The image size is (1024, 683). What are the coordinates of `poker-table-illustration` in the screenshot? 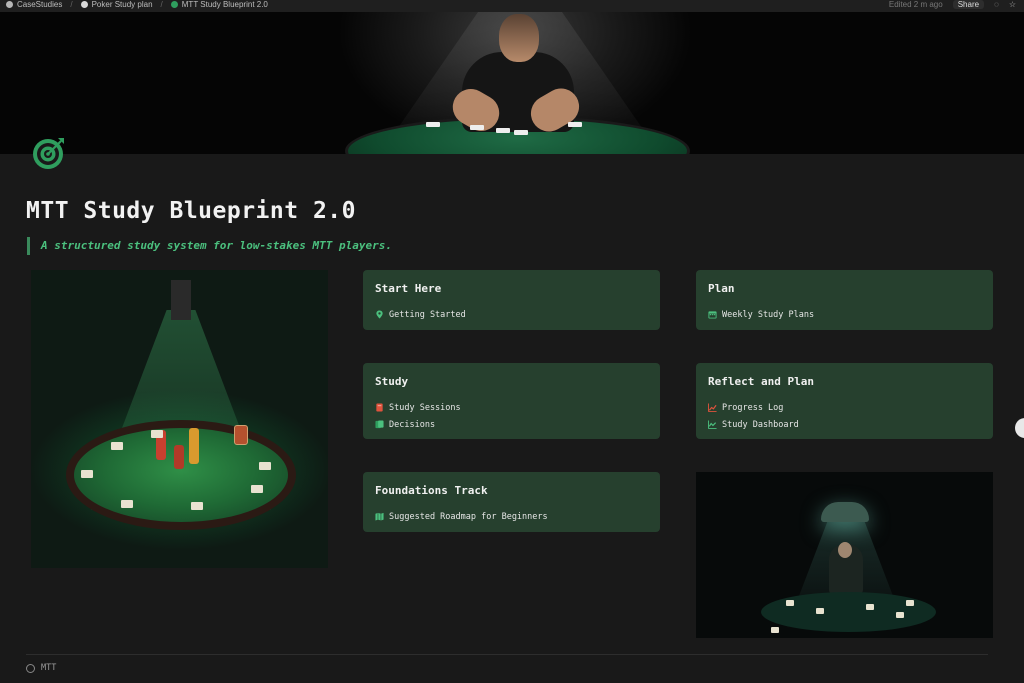 It's located at (179, 419).